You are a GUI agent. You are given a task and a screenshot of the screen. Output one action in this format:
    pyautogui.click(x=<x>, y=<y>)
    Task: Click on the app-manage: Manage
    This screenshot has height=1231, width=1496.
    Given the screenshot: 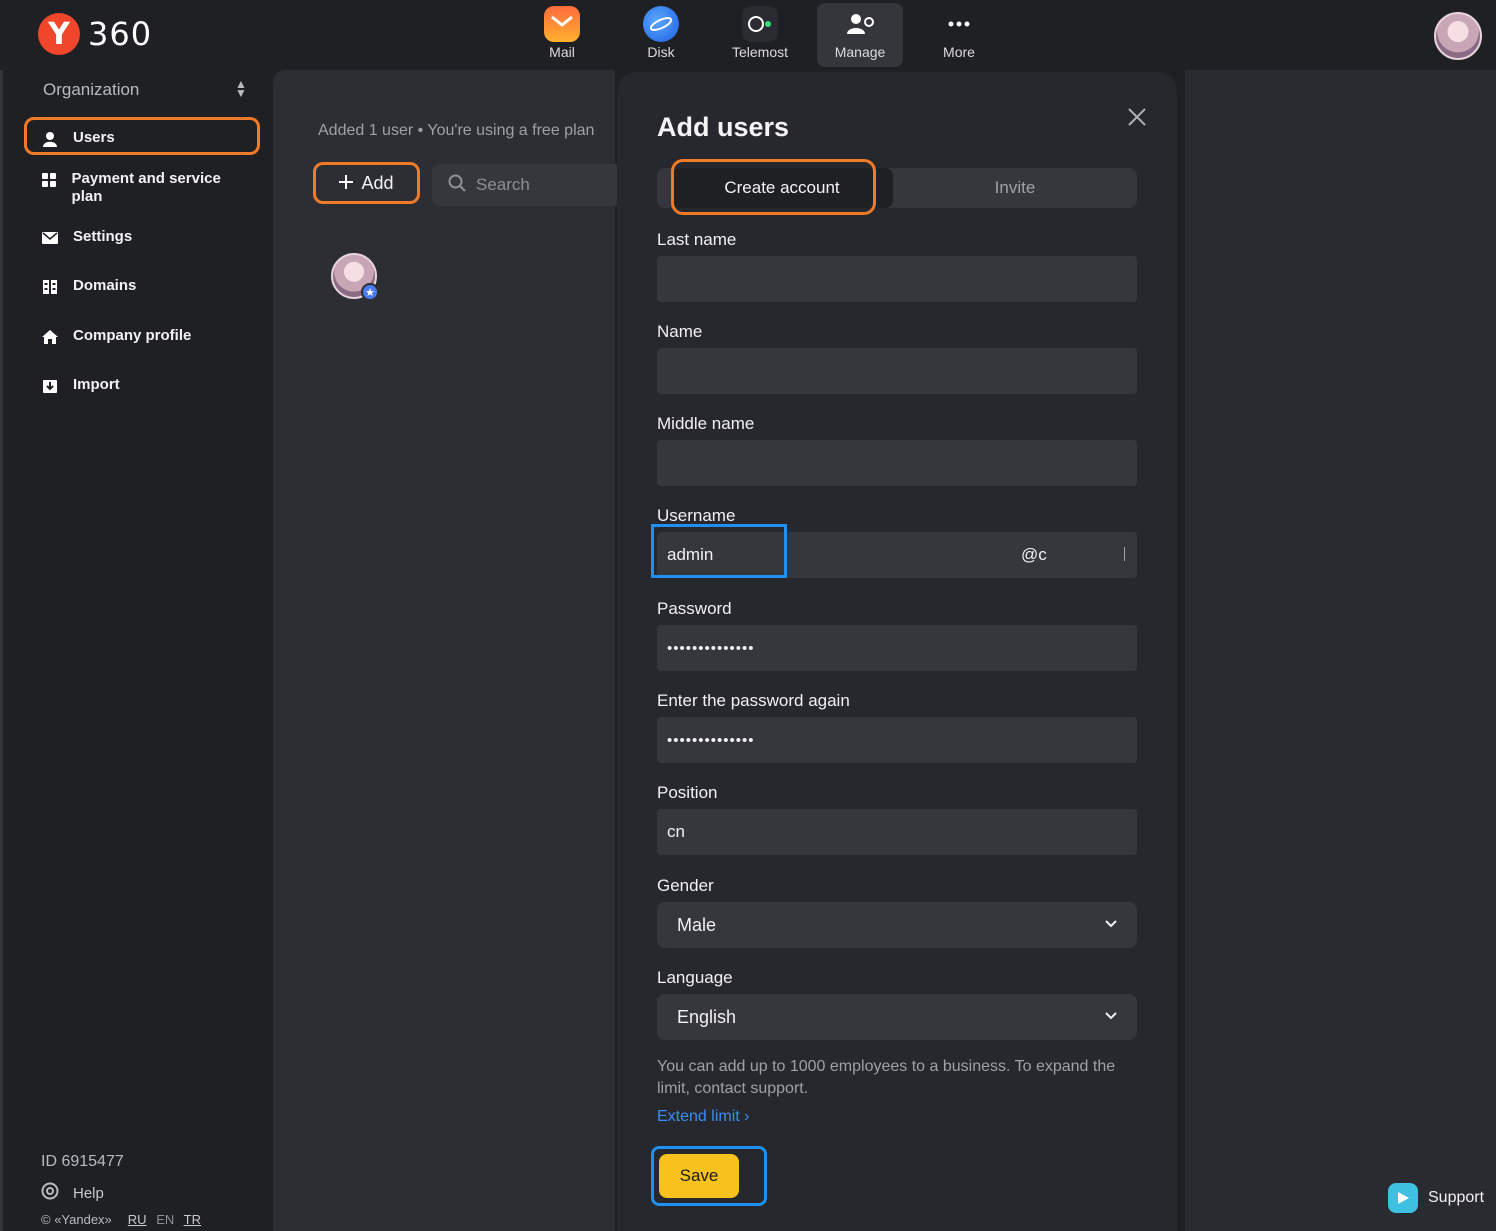 What is the action you would take?
    pyautogui.click(x=860, y=35)
    